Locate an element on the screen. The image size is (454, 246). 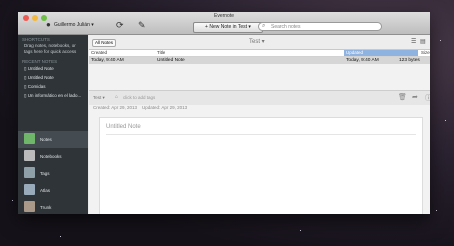
tags-icon is located at coordinates (29, 172).